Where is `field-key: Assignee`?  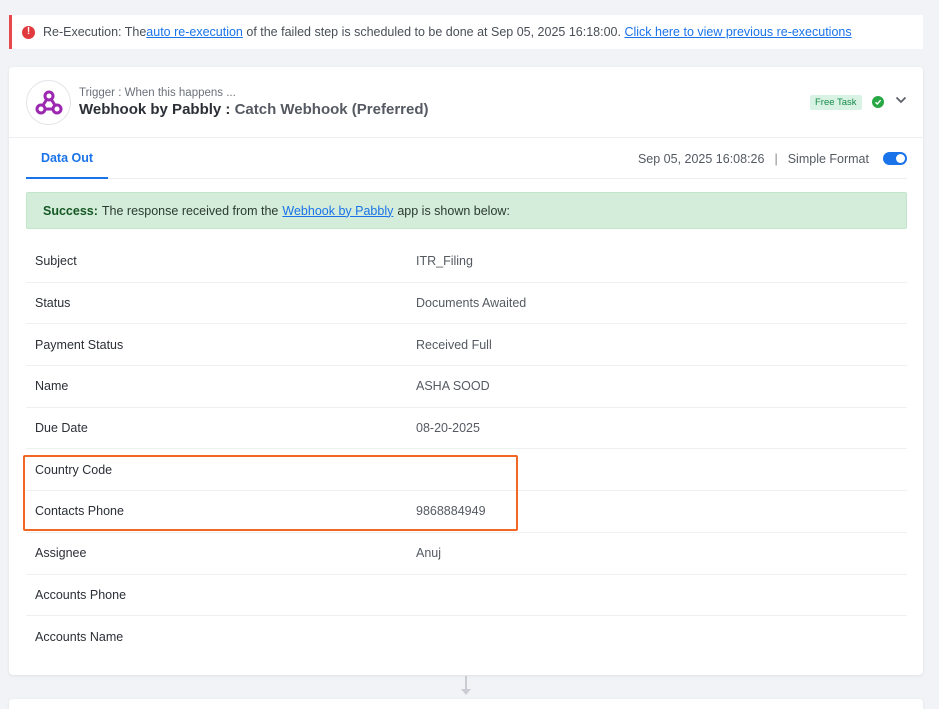
field-key: Assignee is located at coordinates (61, 553).